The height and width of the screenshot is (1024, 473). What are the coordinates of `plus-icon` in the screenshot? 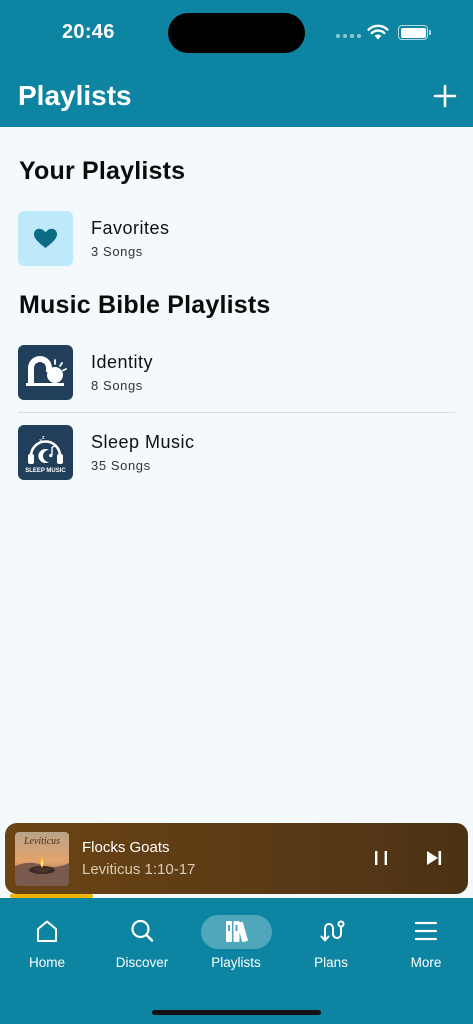 It's located at (445, 96).